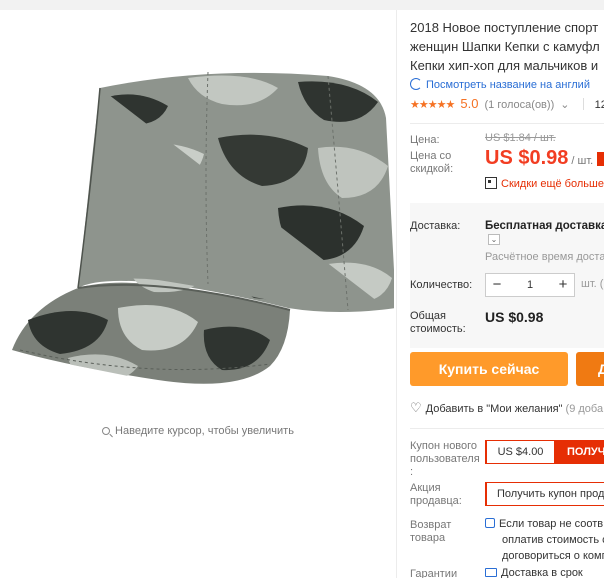 This screenshot has width=604, height=578. What do you see at coordinates (583, 104) in the screenshot?
I see `rating-separator` at bounding box center [583, 104].